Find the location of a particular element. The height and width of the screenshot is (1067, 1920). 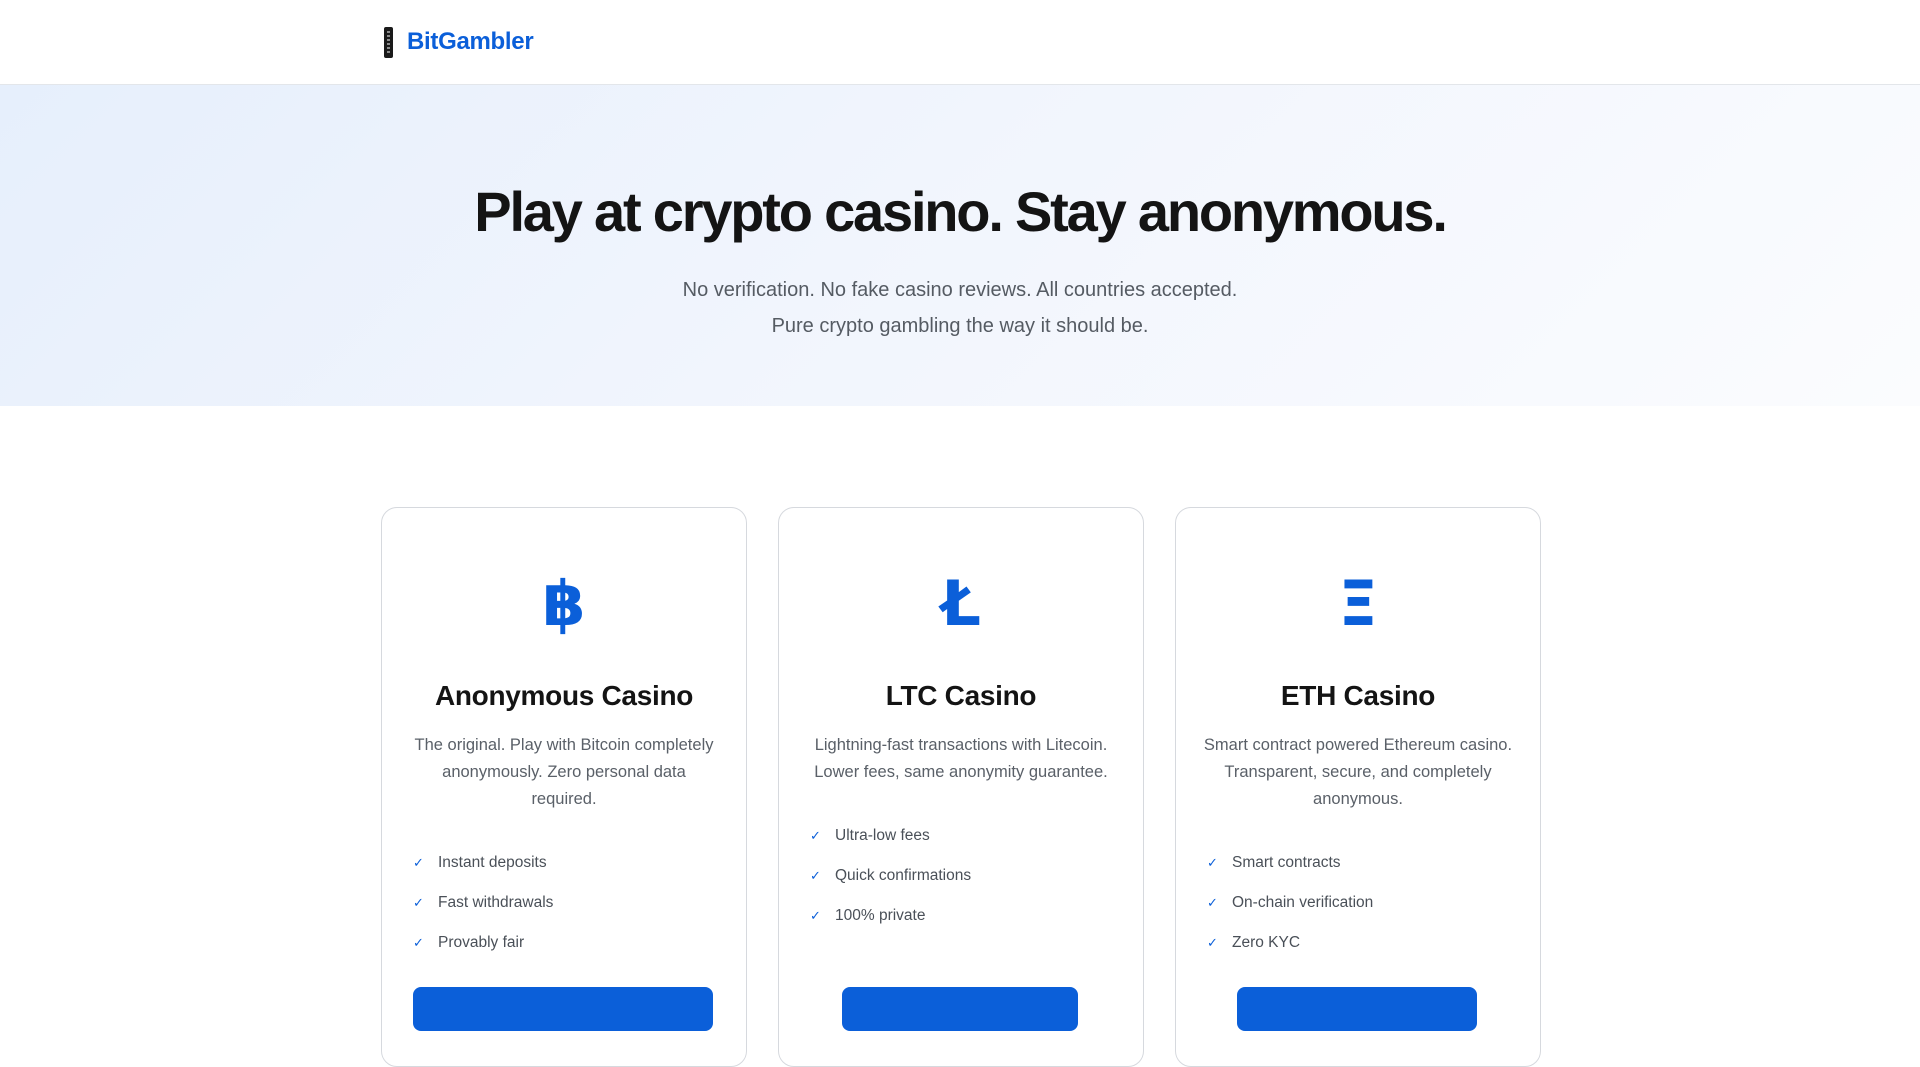

brand-logo-link: BitGambler is located at coordinates (459, 42).